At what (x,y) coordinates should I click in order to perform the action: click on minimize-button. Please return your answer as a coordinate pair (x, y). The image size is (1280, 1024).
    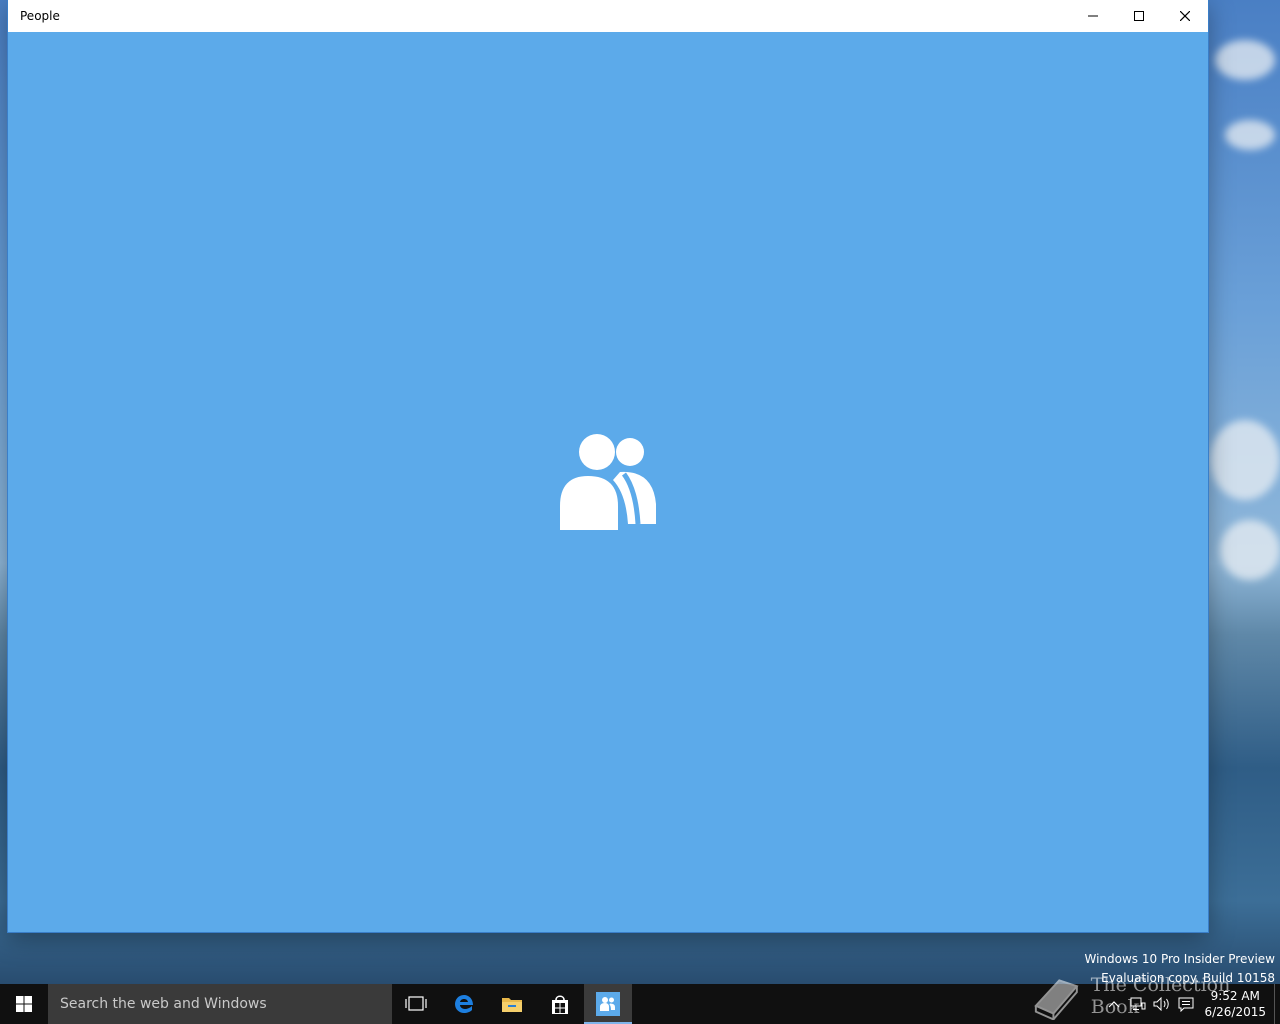
    Looking at the image, I should click on (1093, 16).